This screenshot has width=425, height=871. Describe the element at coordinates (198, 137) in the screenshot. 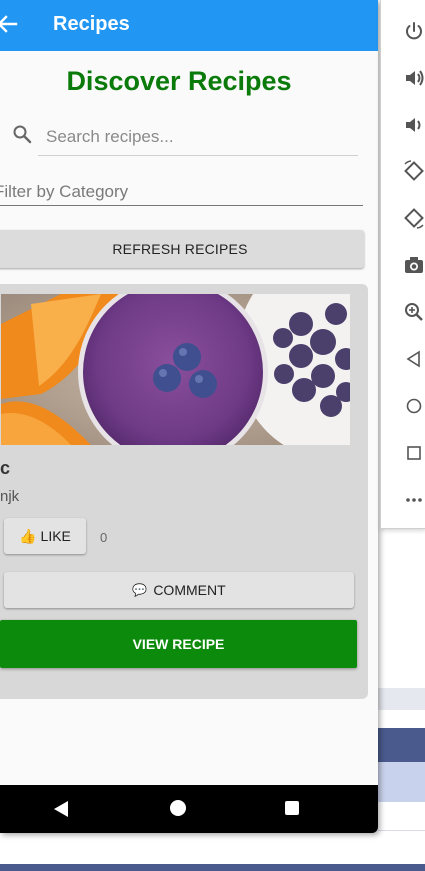

I see `search-input` at that location.